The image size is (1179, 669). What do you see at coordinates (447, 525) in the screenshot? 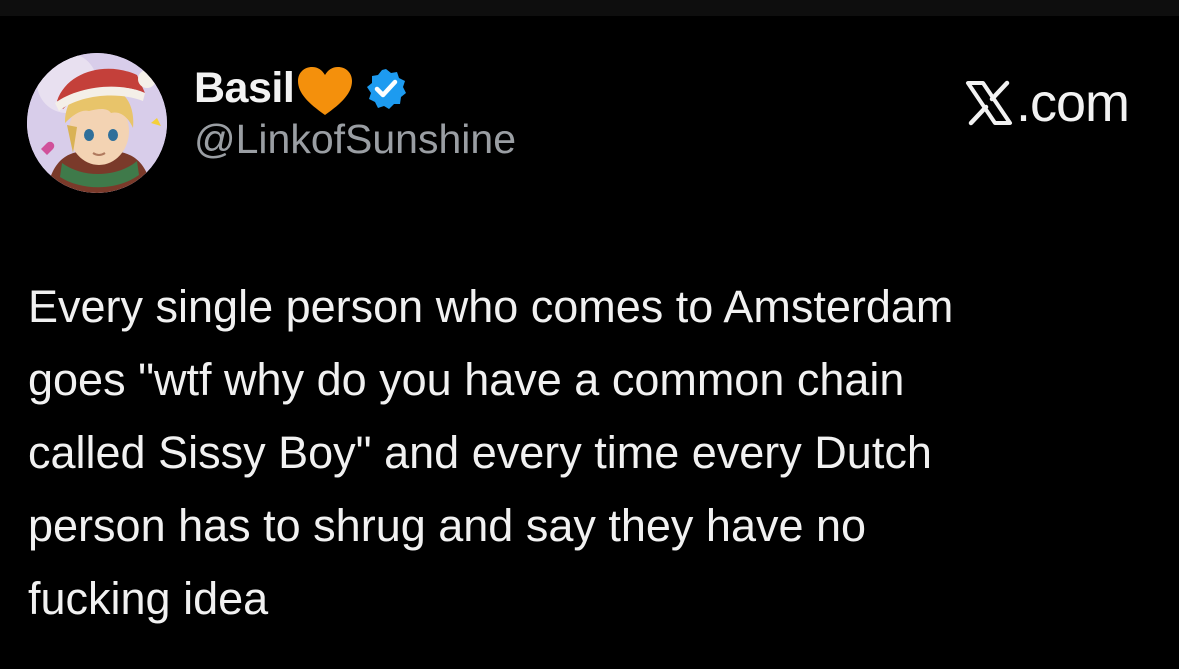
I see `tweet-line: person has to shrug and say they have no` at bounding box center [447, 525].